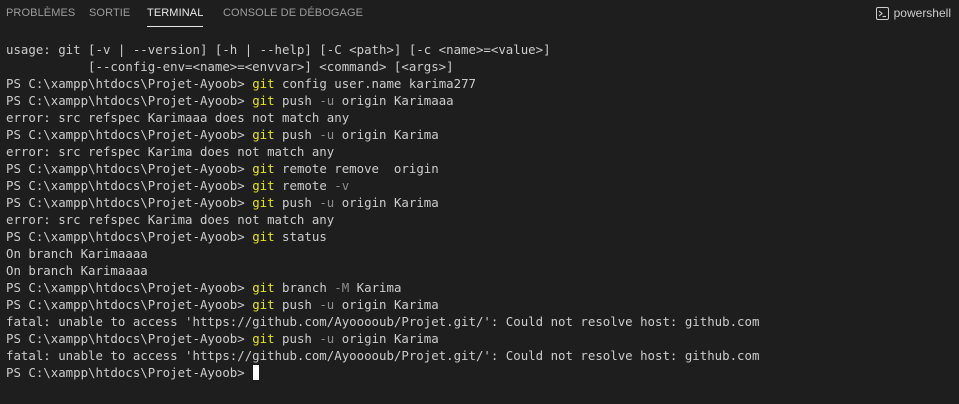 The height and width of the screenshot is (404, 959). I want to click on shell-selector-button: powershell, so click(913, 13).